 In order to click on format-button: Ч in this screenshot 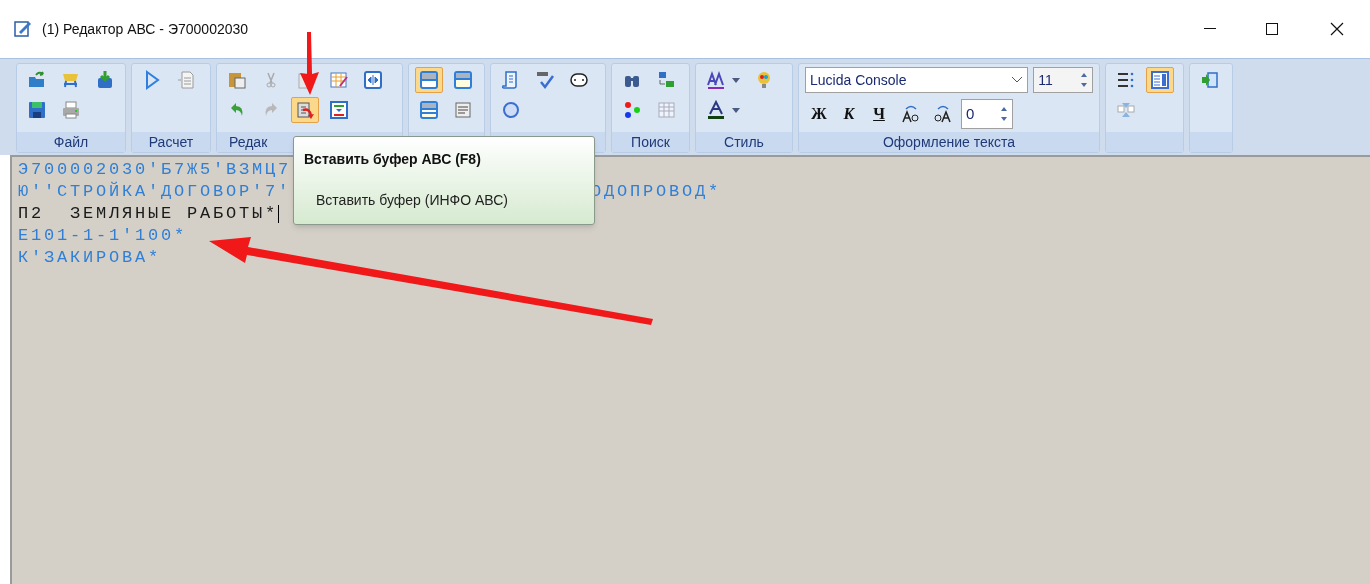, I will do `click(879, 114)`.